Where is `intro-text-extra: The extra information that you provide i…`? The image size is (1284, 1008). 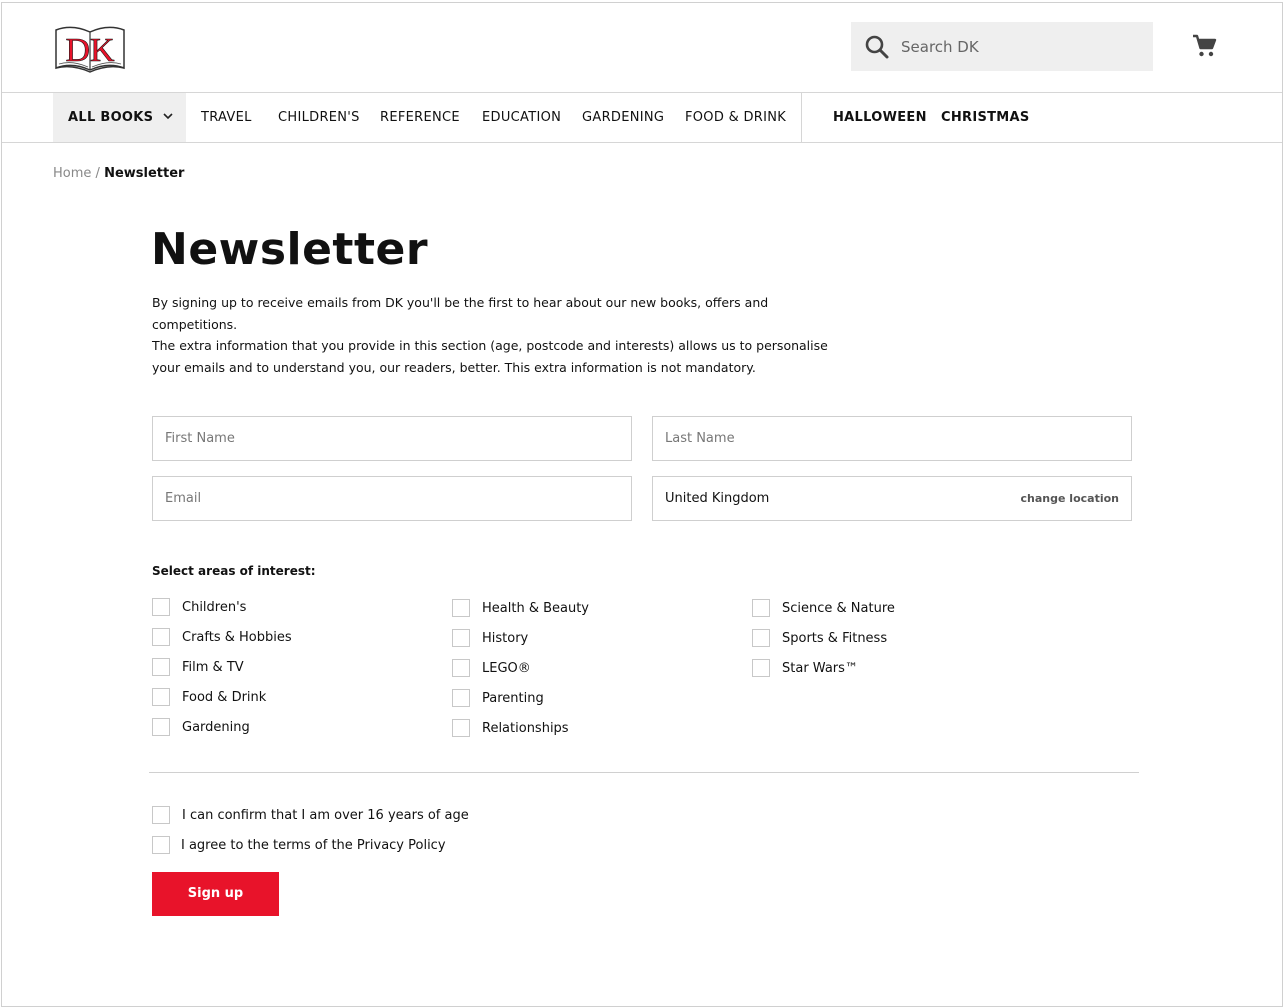
intro-text-extra: The extra information that you provide i… is located at coordinates (490, 356).